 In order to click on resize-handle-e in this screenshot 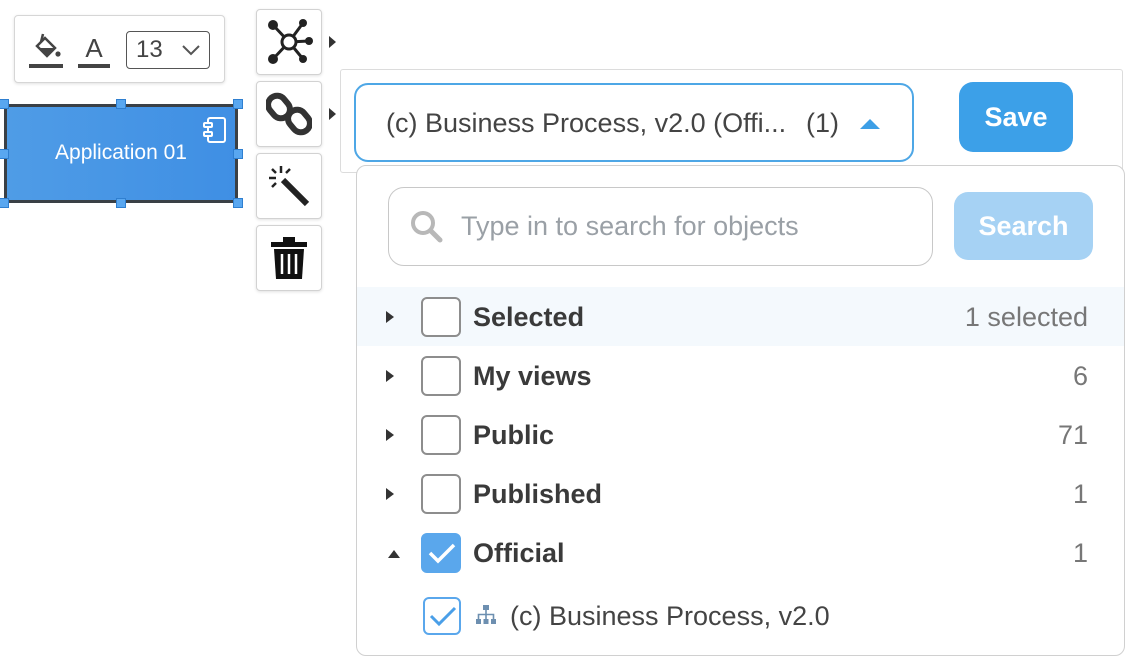, I will do `click(238, 154)`.